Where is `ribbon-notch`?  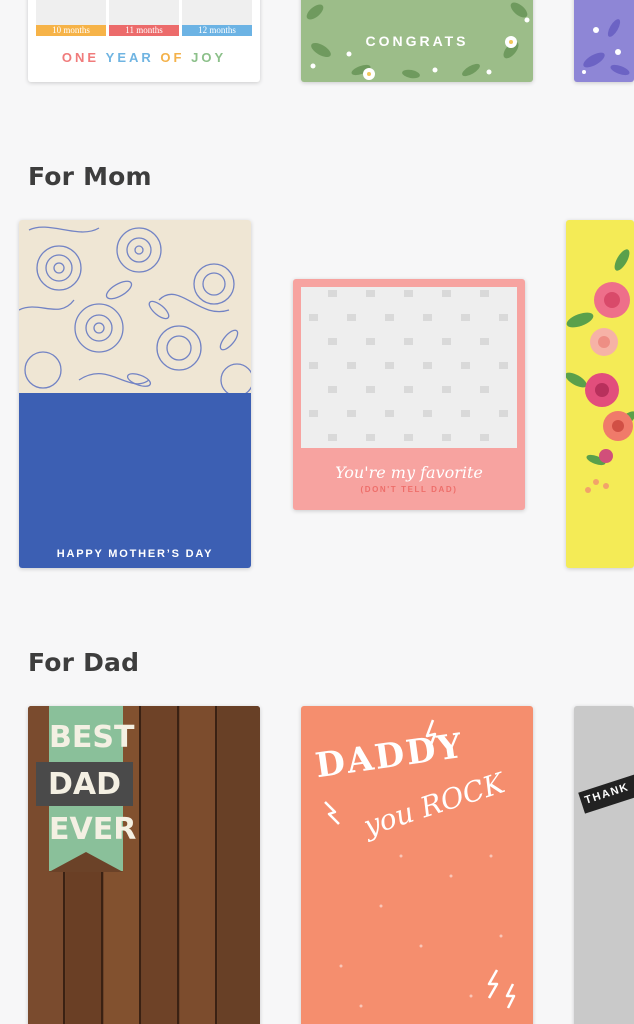 ribbon-notch is located at coordinates (86, 862).